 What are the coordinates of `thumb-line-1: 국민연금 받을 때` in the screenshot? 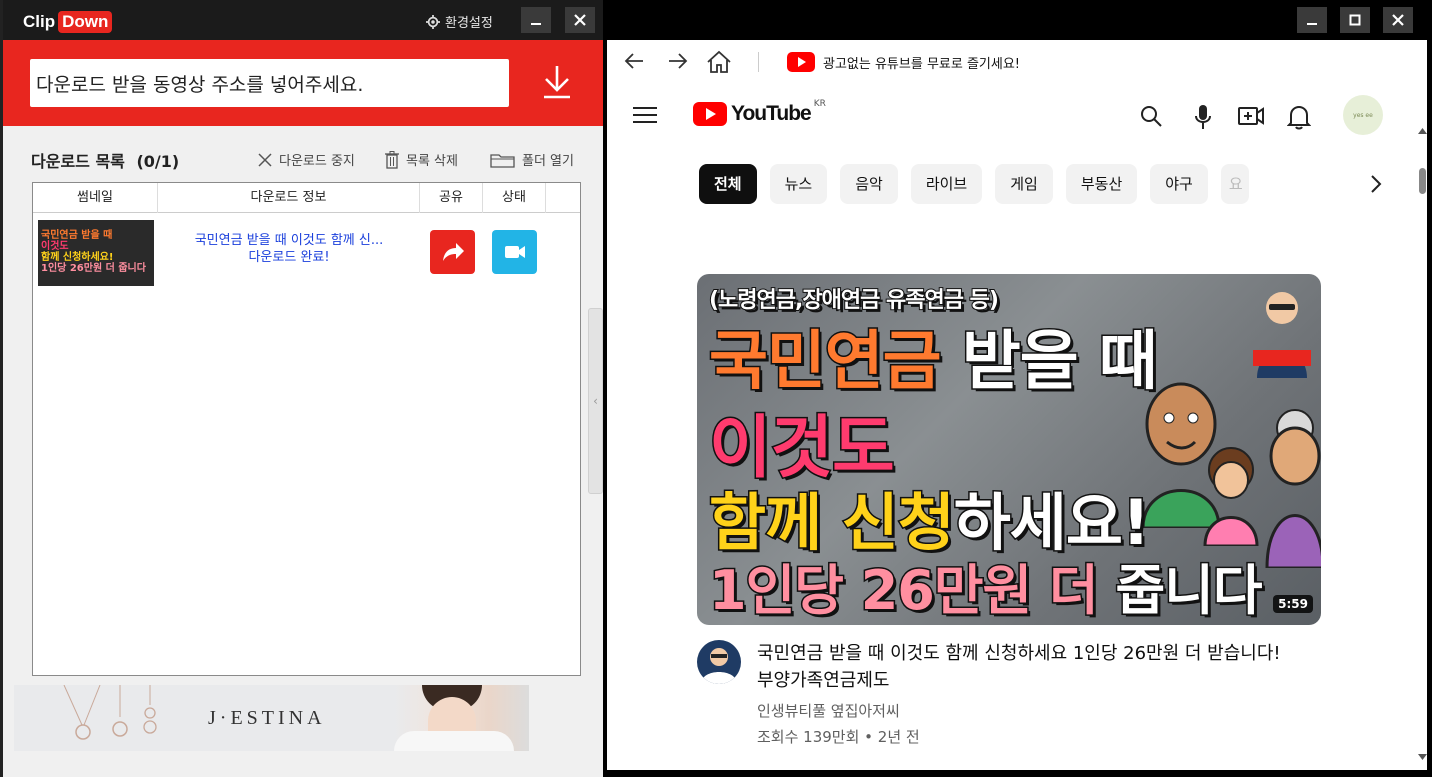 It's located at (934, 356).